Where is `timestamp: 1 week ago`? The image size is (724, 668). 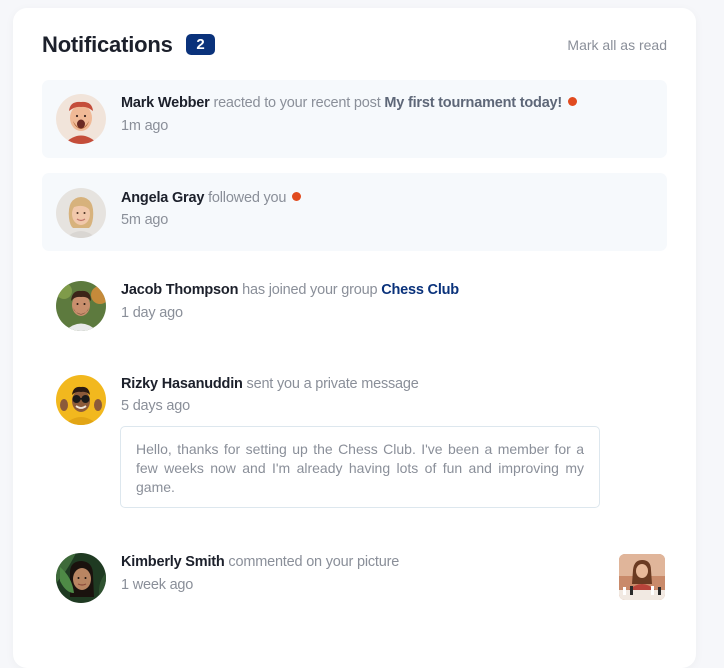
timestamp: 1 week ago is located at coordinates (157, 585).